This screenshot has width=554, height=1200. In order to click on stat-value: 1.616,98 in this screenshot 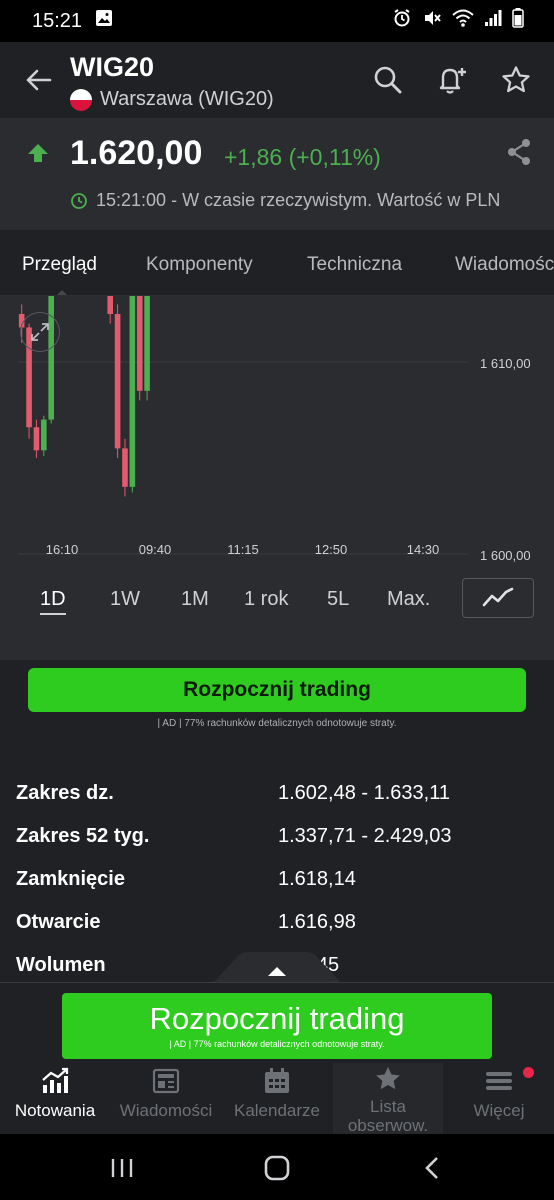, I will do `click(317, 922)`.